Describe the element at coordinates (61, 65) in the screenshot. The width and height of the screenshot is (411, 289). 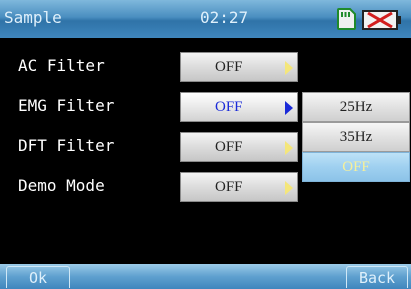
I see `ac-filter-label: AC Filter` at that location.